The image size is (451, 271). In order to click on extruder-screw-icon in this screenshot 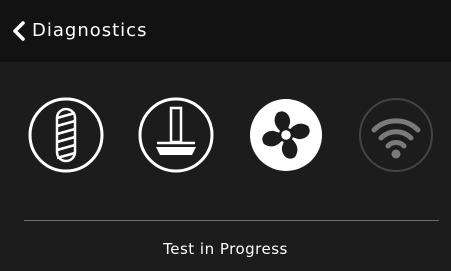, I will do `click(66, 135)`.